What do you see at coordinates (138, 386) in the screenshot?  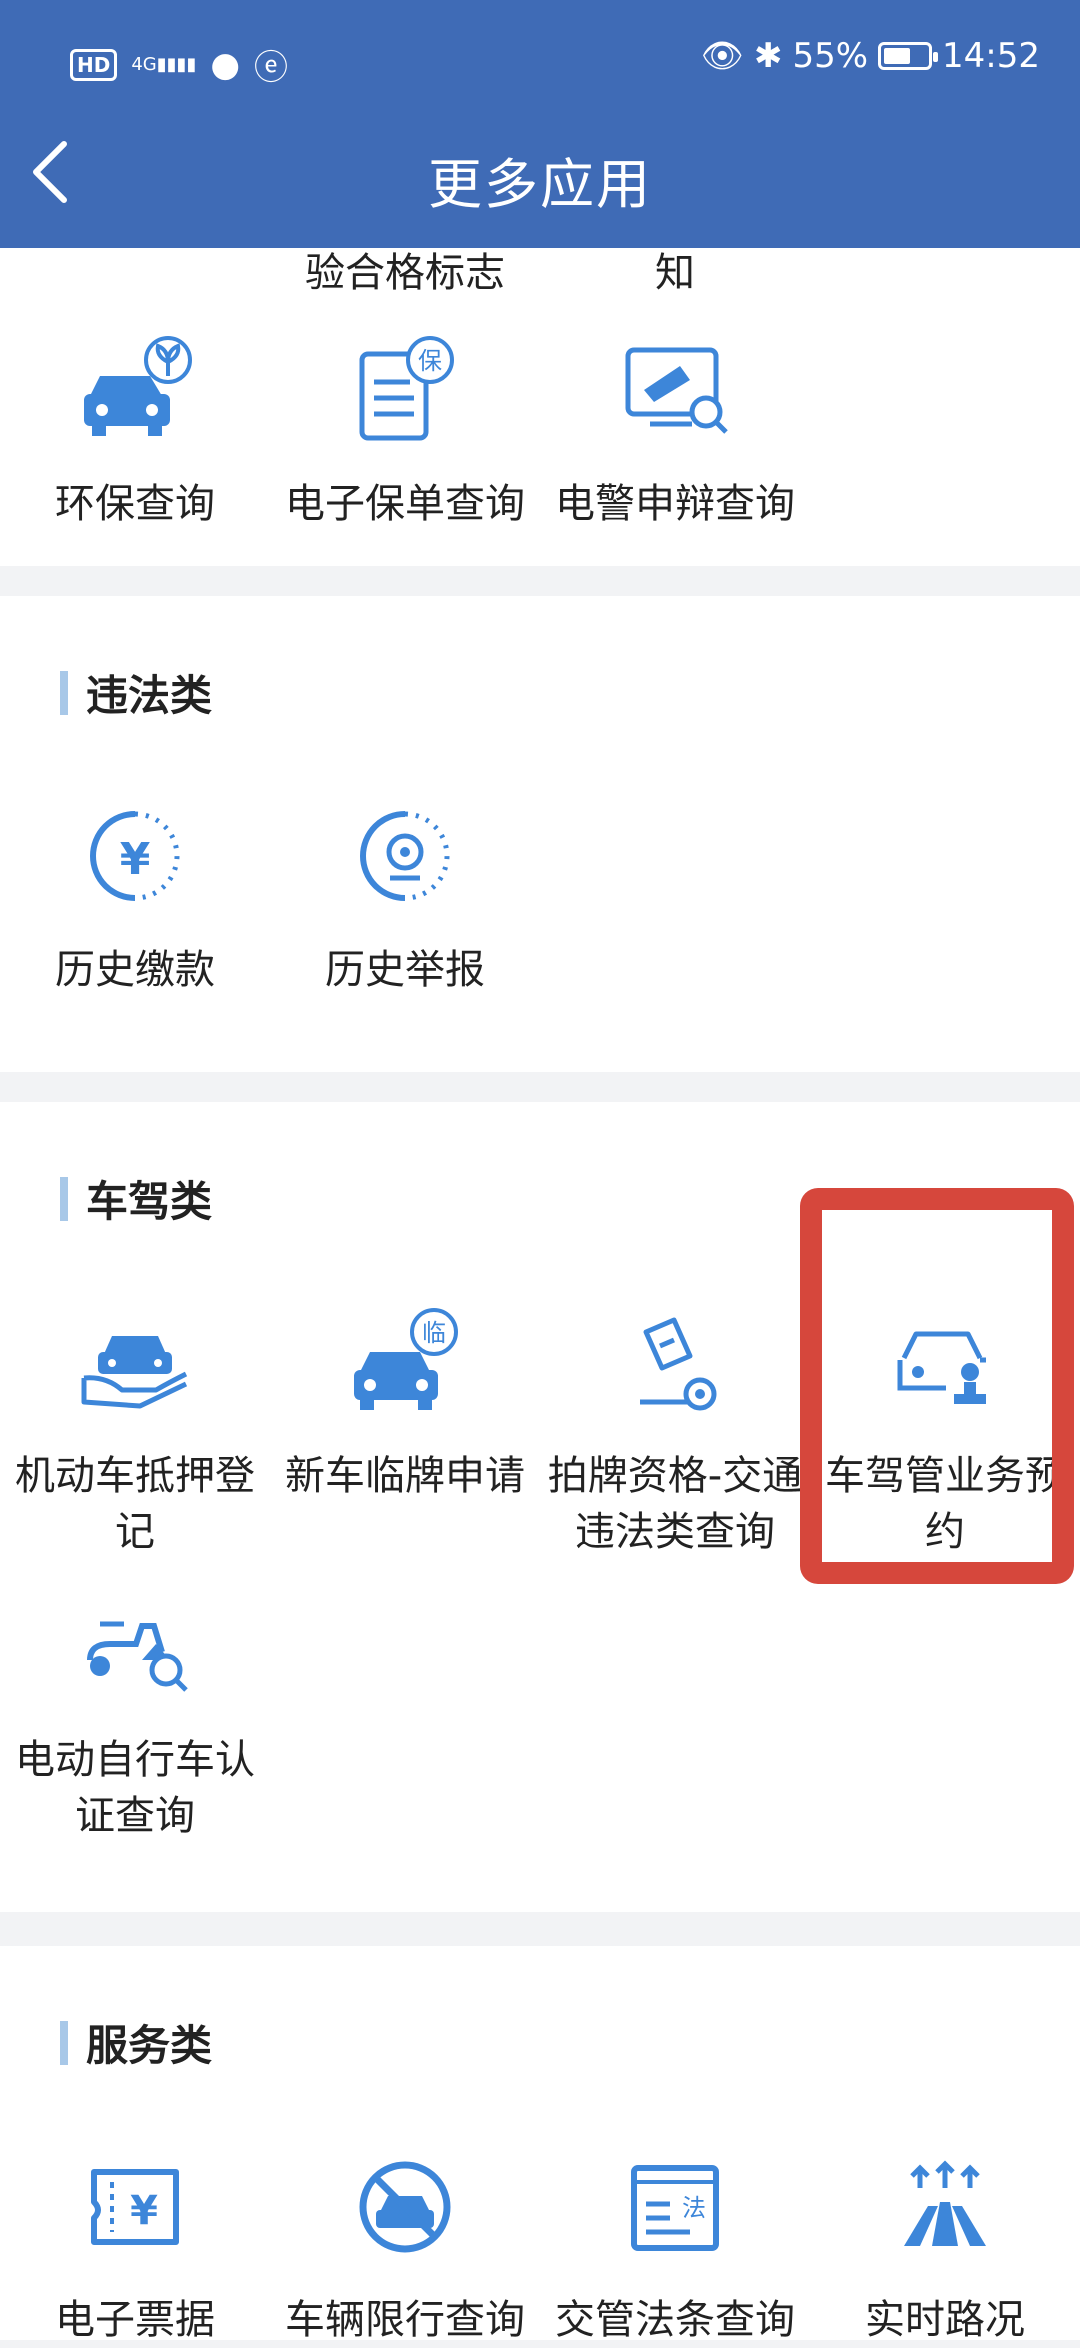 I see `car-leaf-icon` at bounding box center [138, 386].